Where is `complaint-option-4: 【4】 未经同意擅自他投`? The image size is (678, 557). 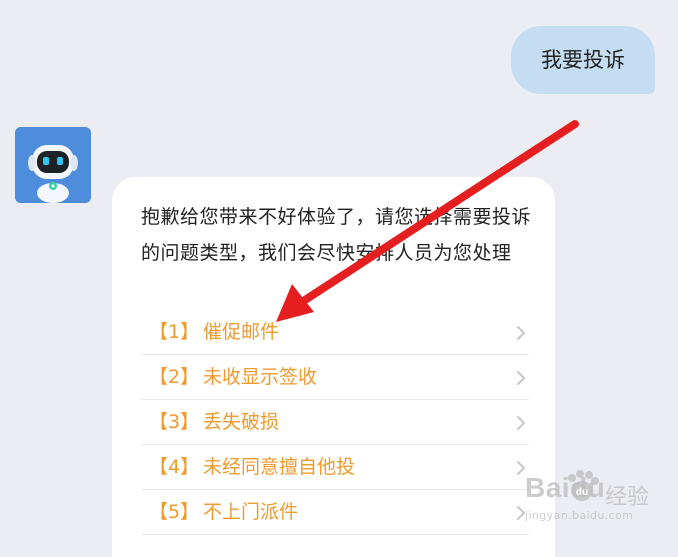
complaint-option-4: 【4】 未经同意擅自他投 is located at coordinates (335, 467).